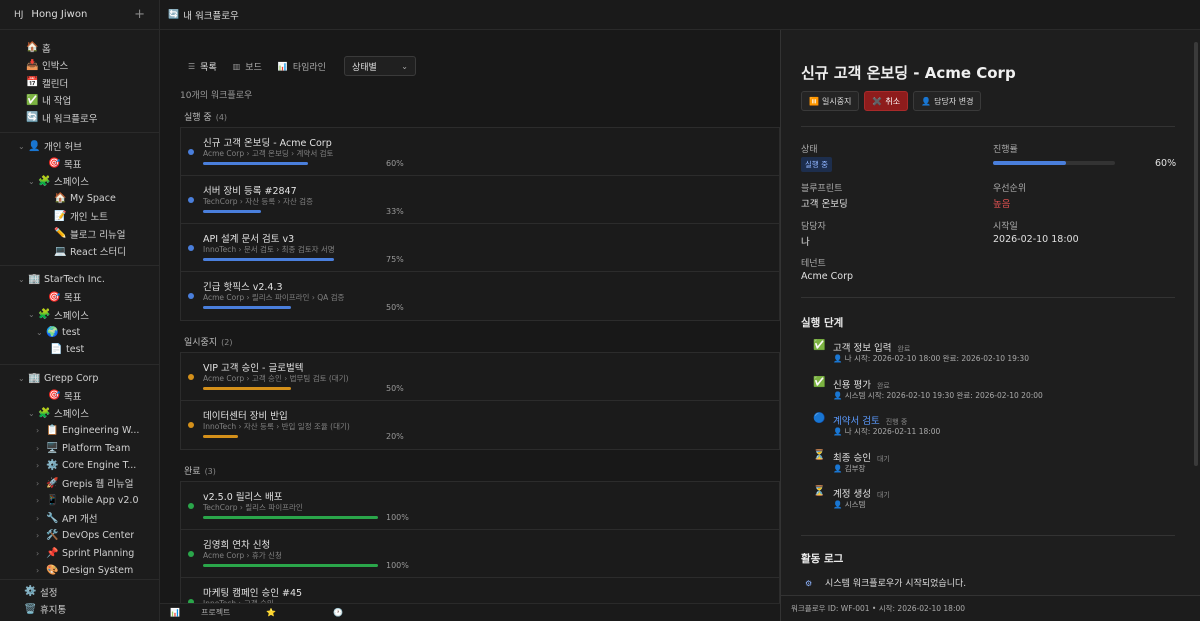  I want to click on user-name: Hong Jiwon, so click(82, 14).